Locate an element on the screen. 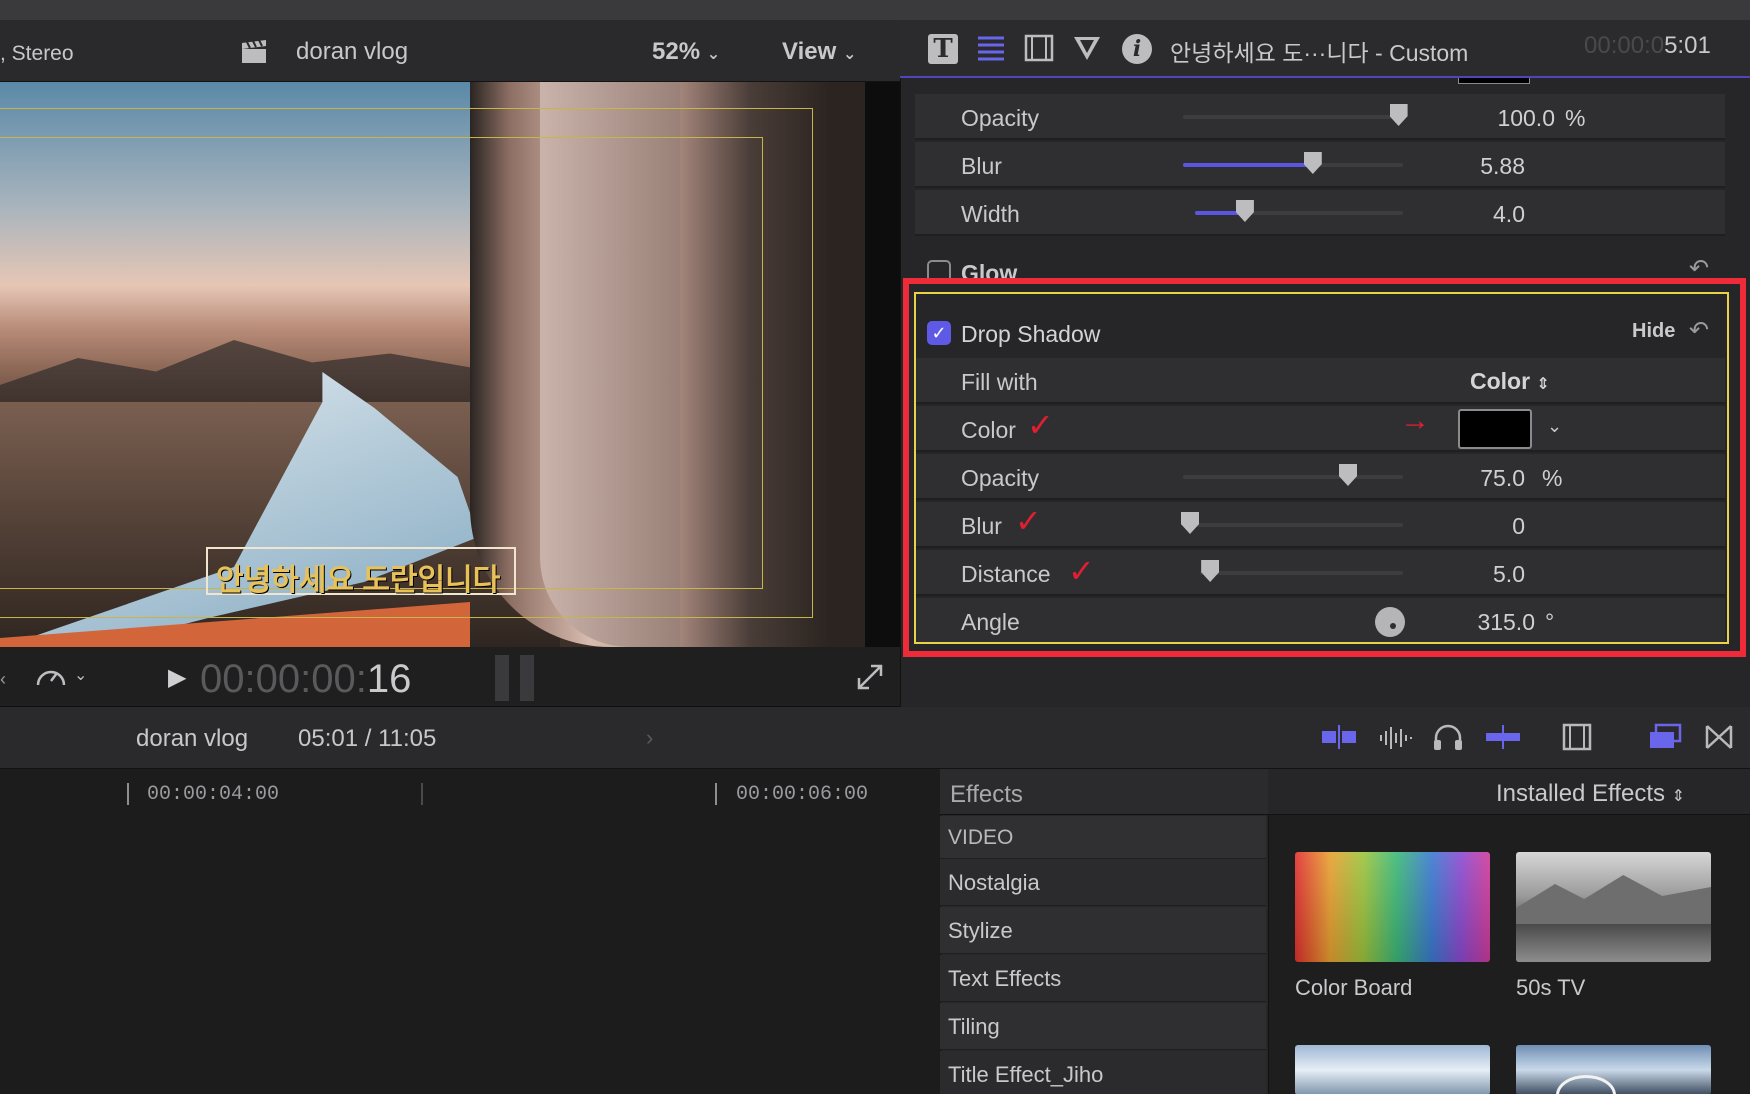 The width and height of the screenshot is (1750, 1094). ruler-label: 00:00:04:00 is located at coordinates (213, 794).